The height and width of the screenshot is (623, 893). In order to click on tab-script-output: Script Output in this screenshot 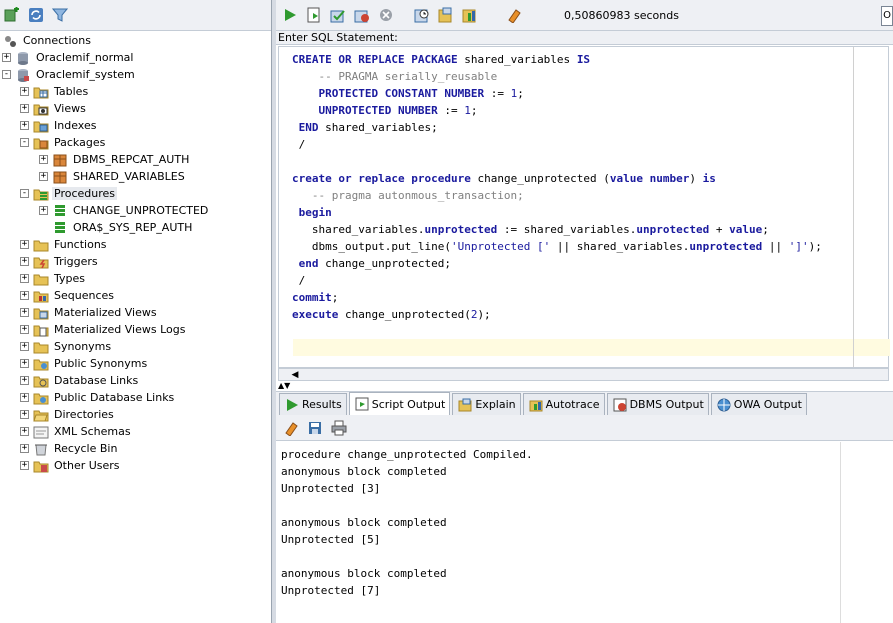, I will do `click(399, 403)`.